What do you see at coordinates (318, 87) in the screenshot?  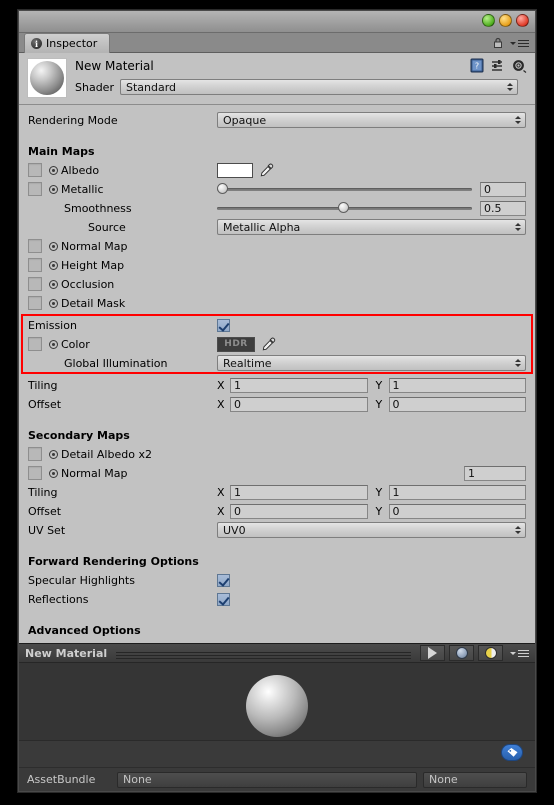 I see `shader-dropdown: Standard` at bounding box center [318, 87].